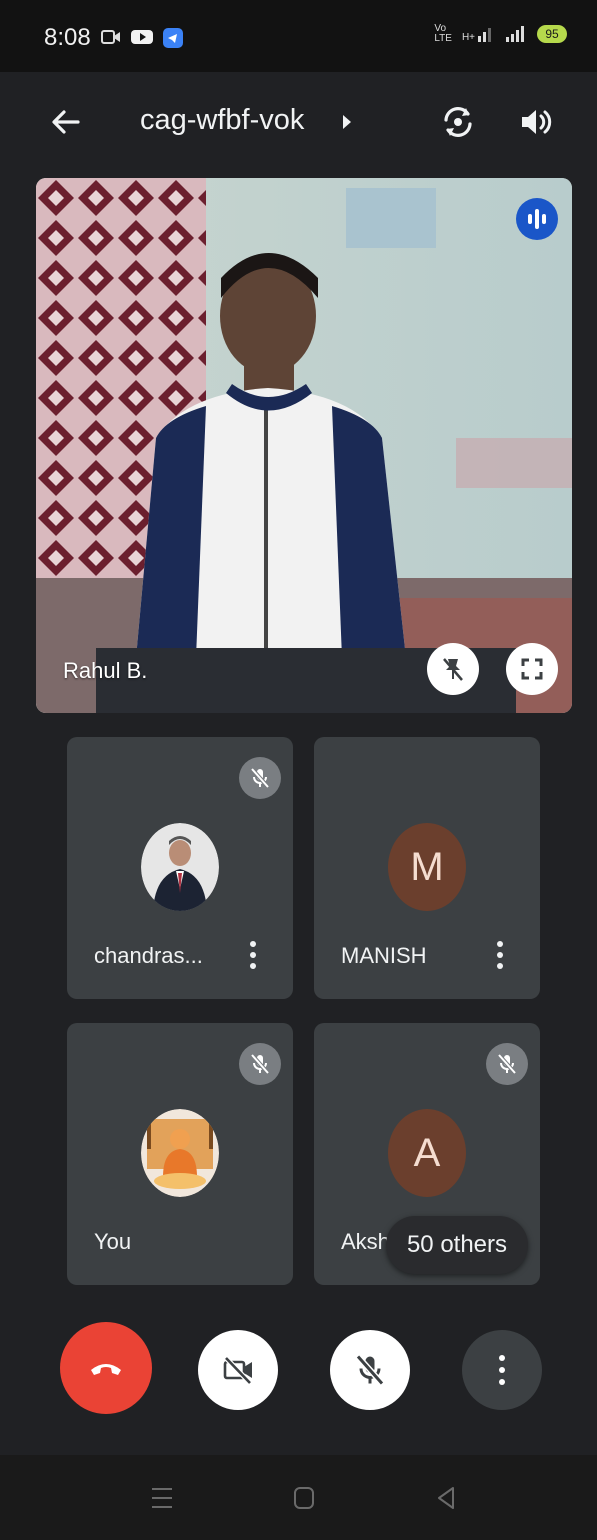 The height and width of the screenshot is (1540, 597). Describe the element at coordinates (298, 36) in the screenshot. I see `status-bar: 8:08 Vo LTE H+ 95` at that location.